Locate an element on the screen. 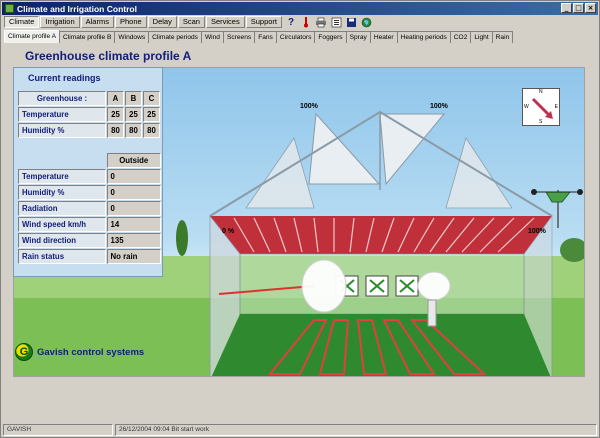 The image size is (600, 438). tab-rain: Rain is located at coordinates (502, 37).